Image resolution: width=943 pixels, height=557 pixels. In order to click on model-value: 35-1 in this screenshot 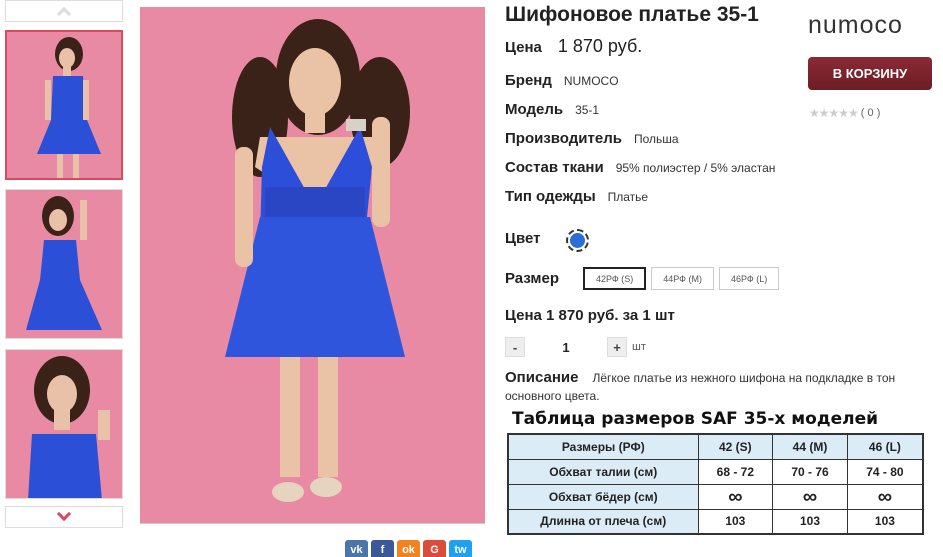, I will do `click(587, 110)`.